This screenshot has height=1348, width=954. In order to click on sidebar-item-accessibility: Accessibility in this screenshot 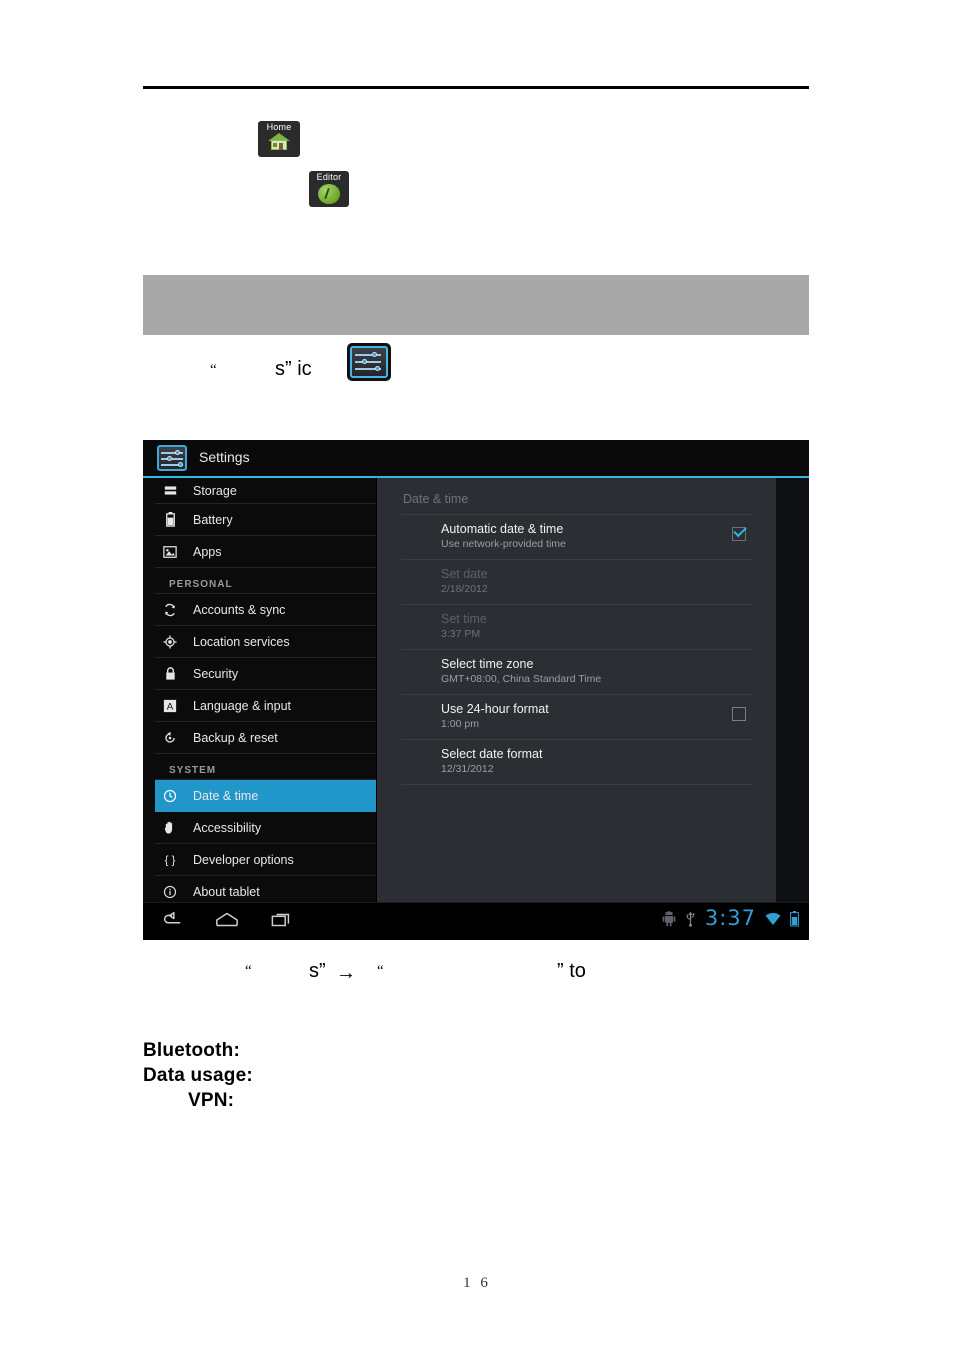, I will do `click(265, 828)`.